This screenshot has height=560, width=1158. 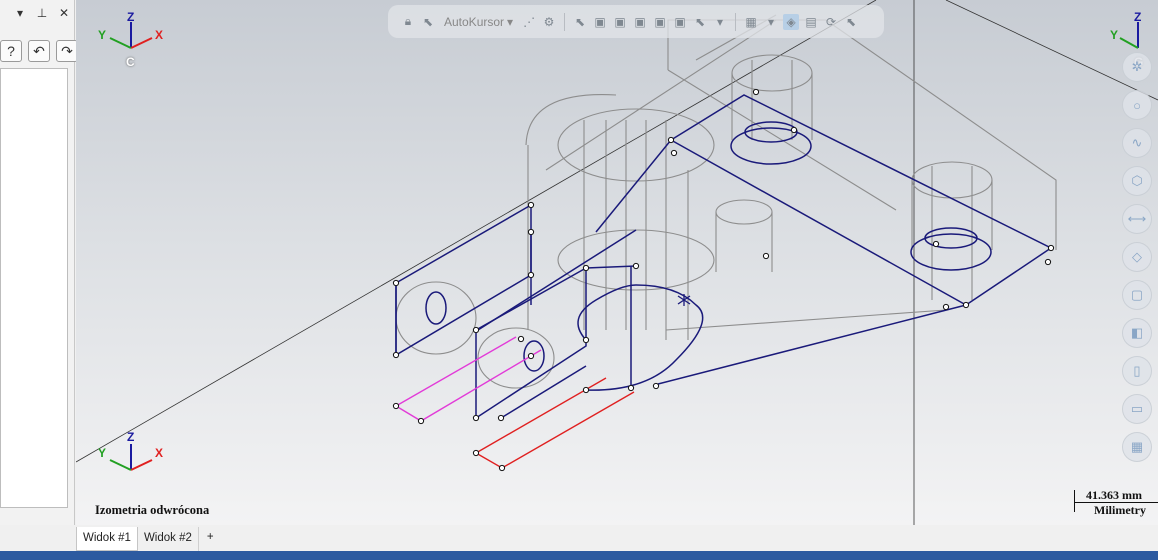 What do you see at coordinates (555, 423) in the screenshot?
I see `red-edges` at bounding box center [555, 423].